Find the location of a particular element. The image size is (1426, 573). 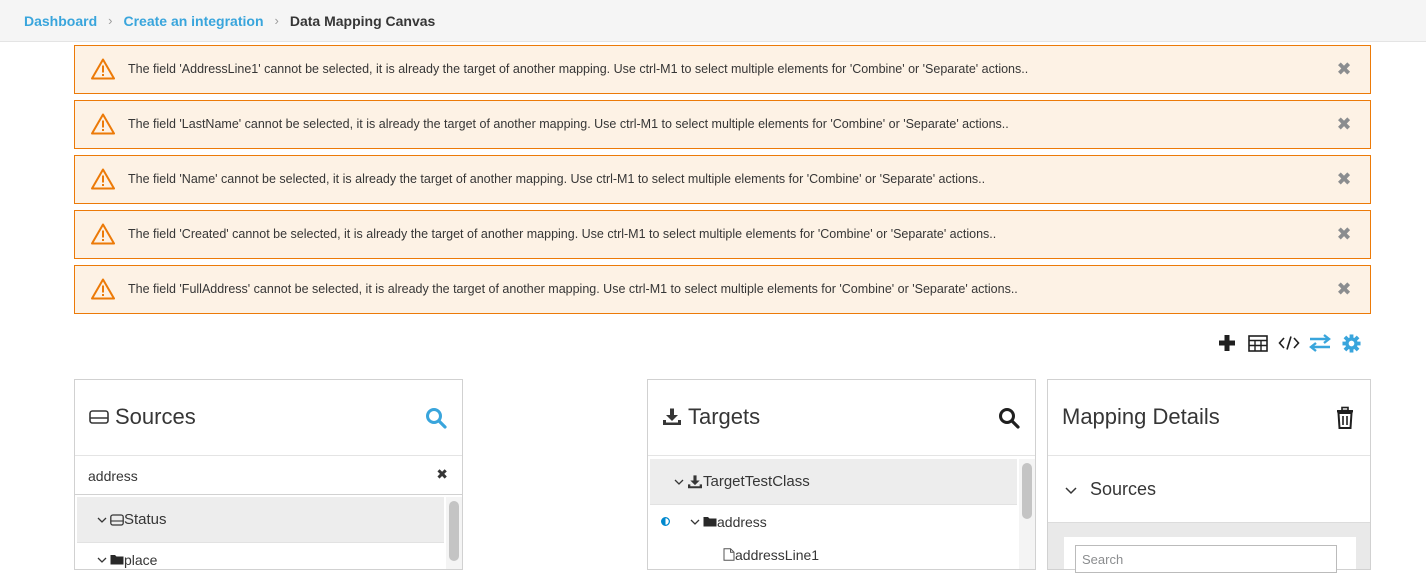

targets-title: Targets is located at coordinates (724, 416).